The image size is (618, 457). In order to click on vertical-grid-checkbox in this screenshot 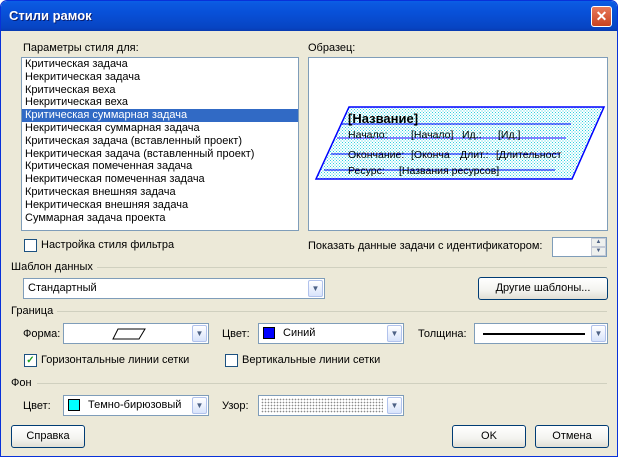, I will do `click(231, 360)`.